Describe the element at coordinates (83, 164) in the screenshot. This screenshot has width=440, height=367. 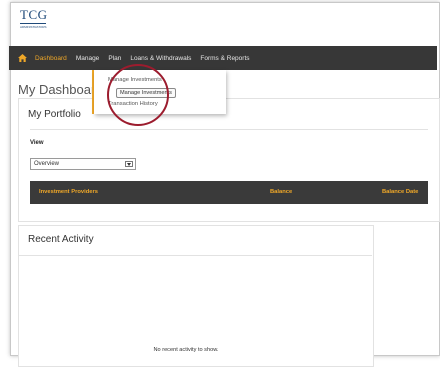
I see `view-select: Overview` at that location.